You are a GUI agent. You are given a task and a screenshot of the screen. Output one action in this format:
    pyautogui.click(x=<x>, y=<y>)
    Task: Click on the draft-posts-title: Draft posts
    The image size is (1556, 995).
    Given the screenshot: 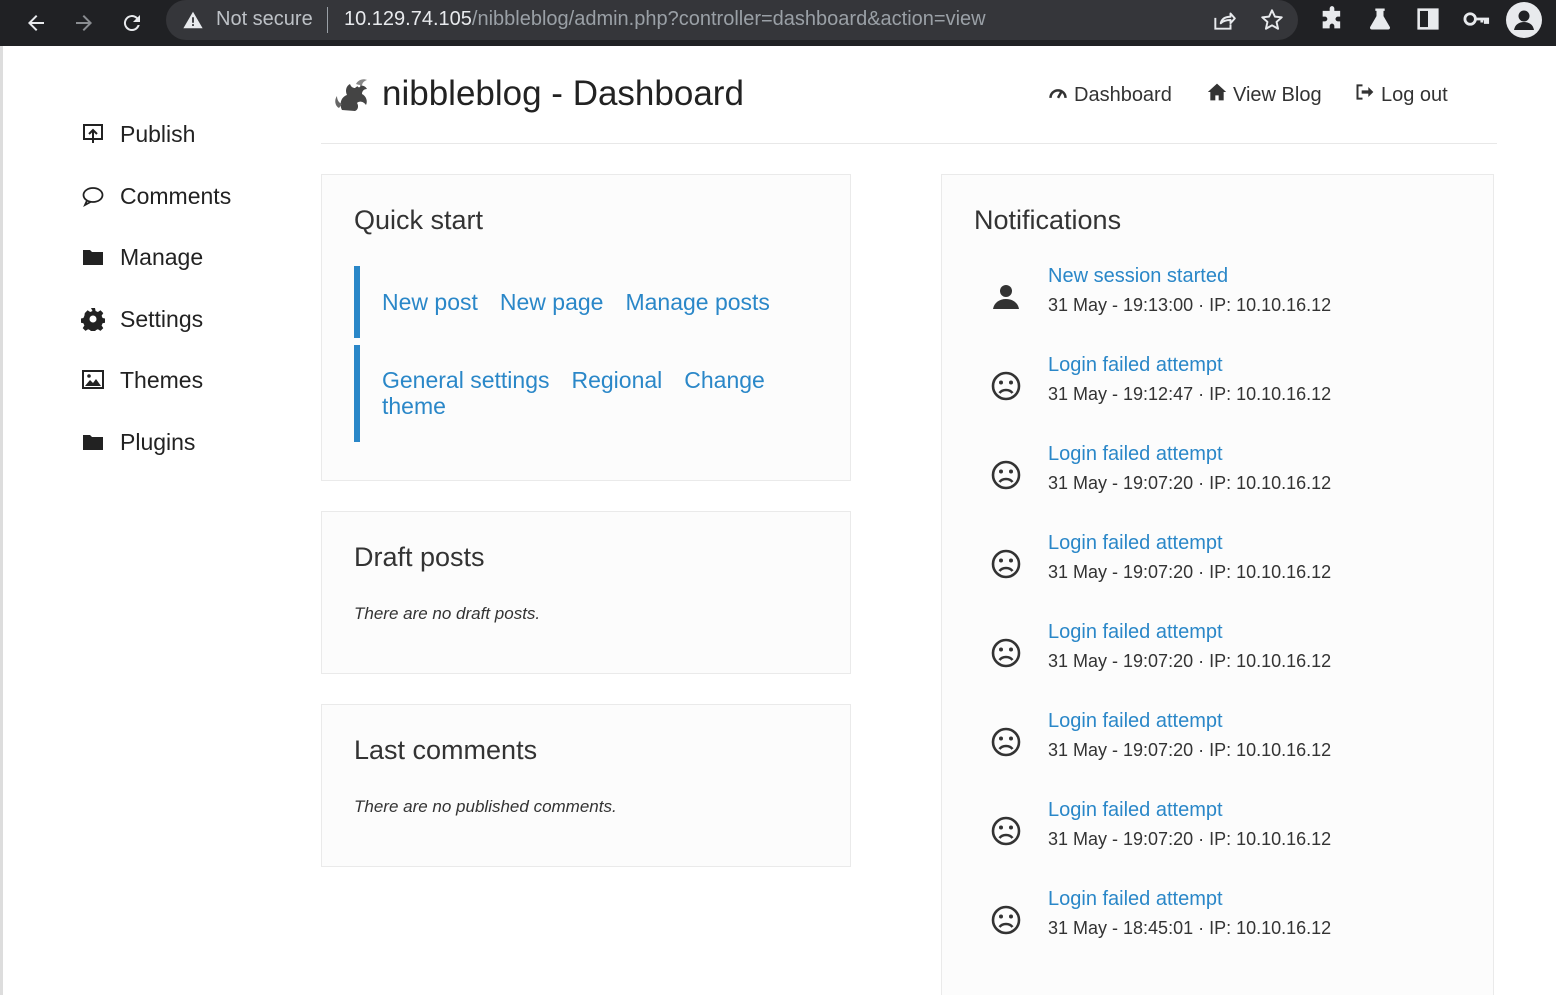 What is the action you would take?
    pyautogui.click(x=419, y=557)
    